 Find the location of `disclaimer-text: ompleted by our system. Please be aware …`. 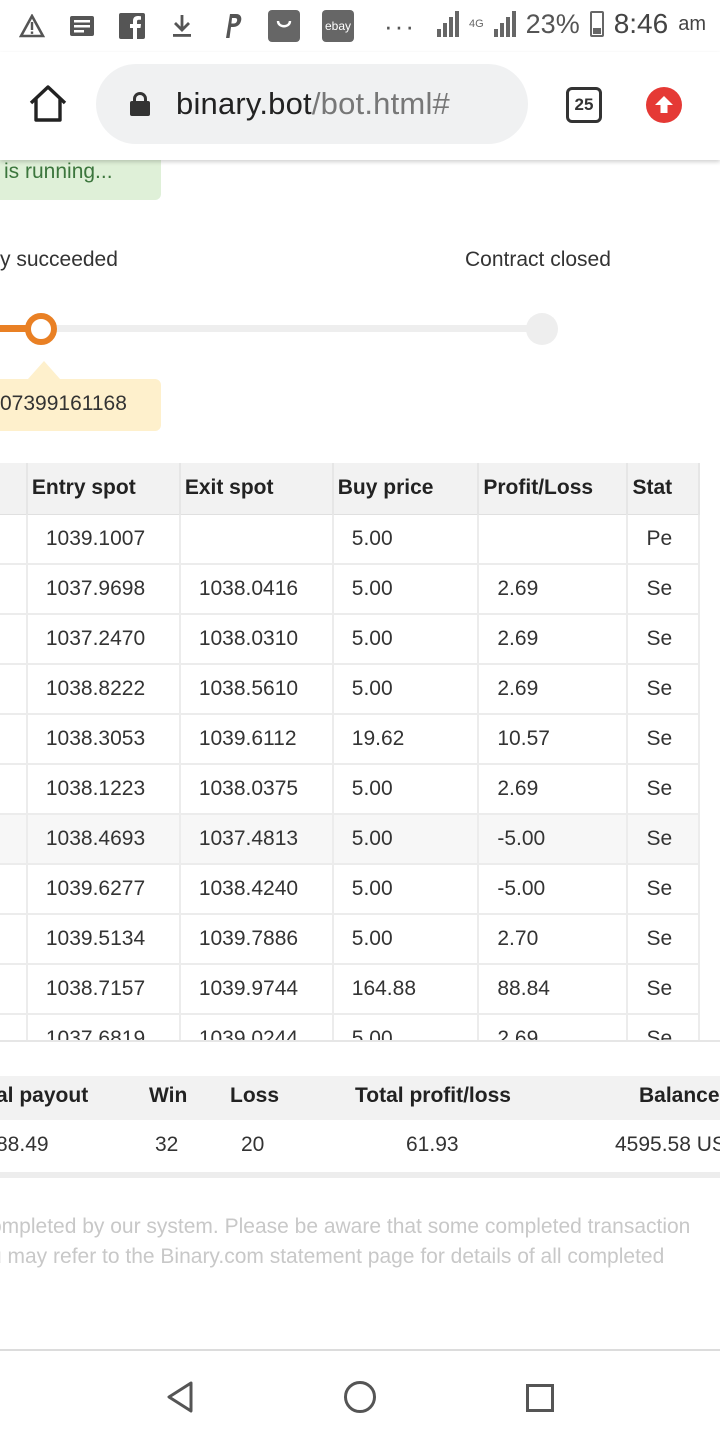

disclaimer-text: ompleted by our system. Please be aware … is located at coordinates (360, 1242).